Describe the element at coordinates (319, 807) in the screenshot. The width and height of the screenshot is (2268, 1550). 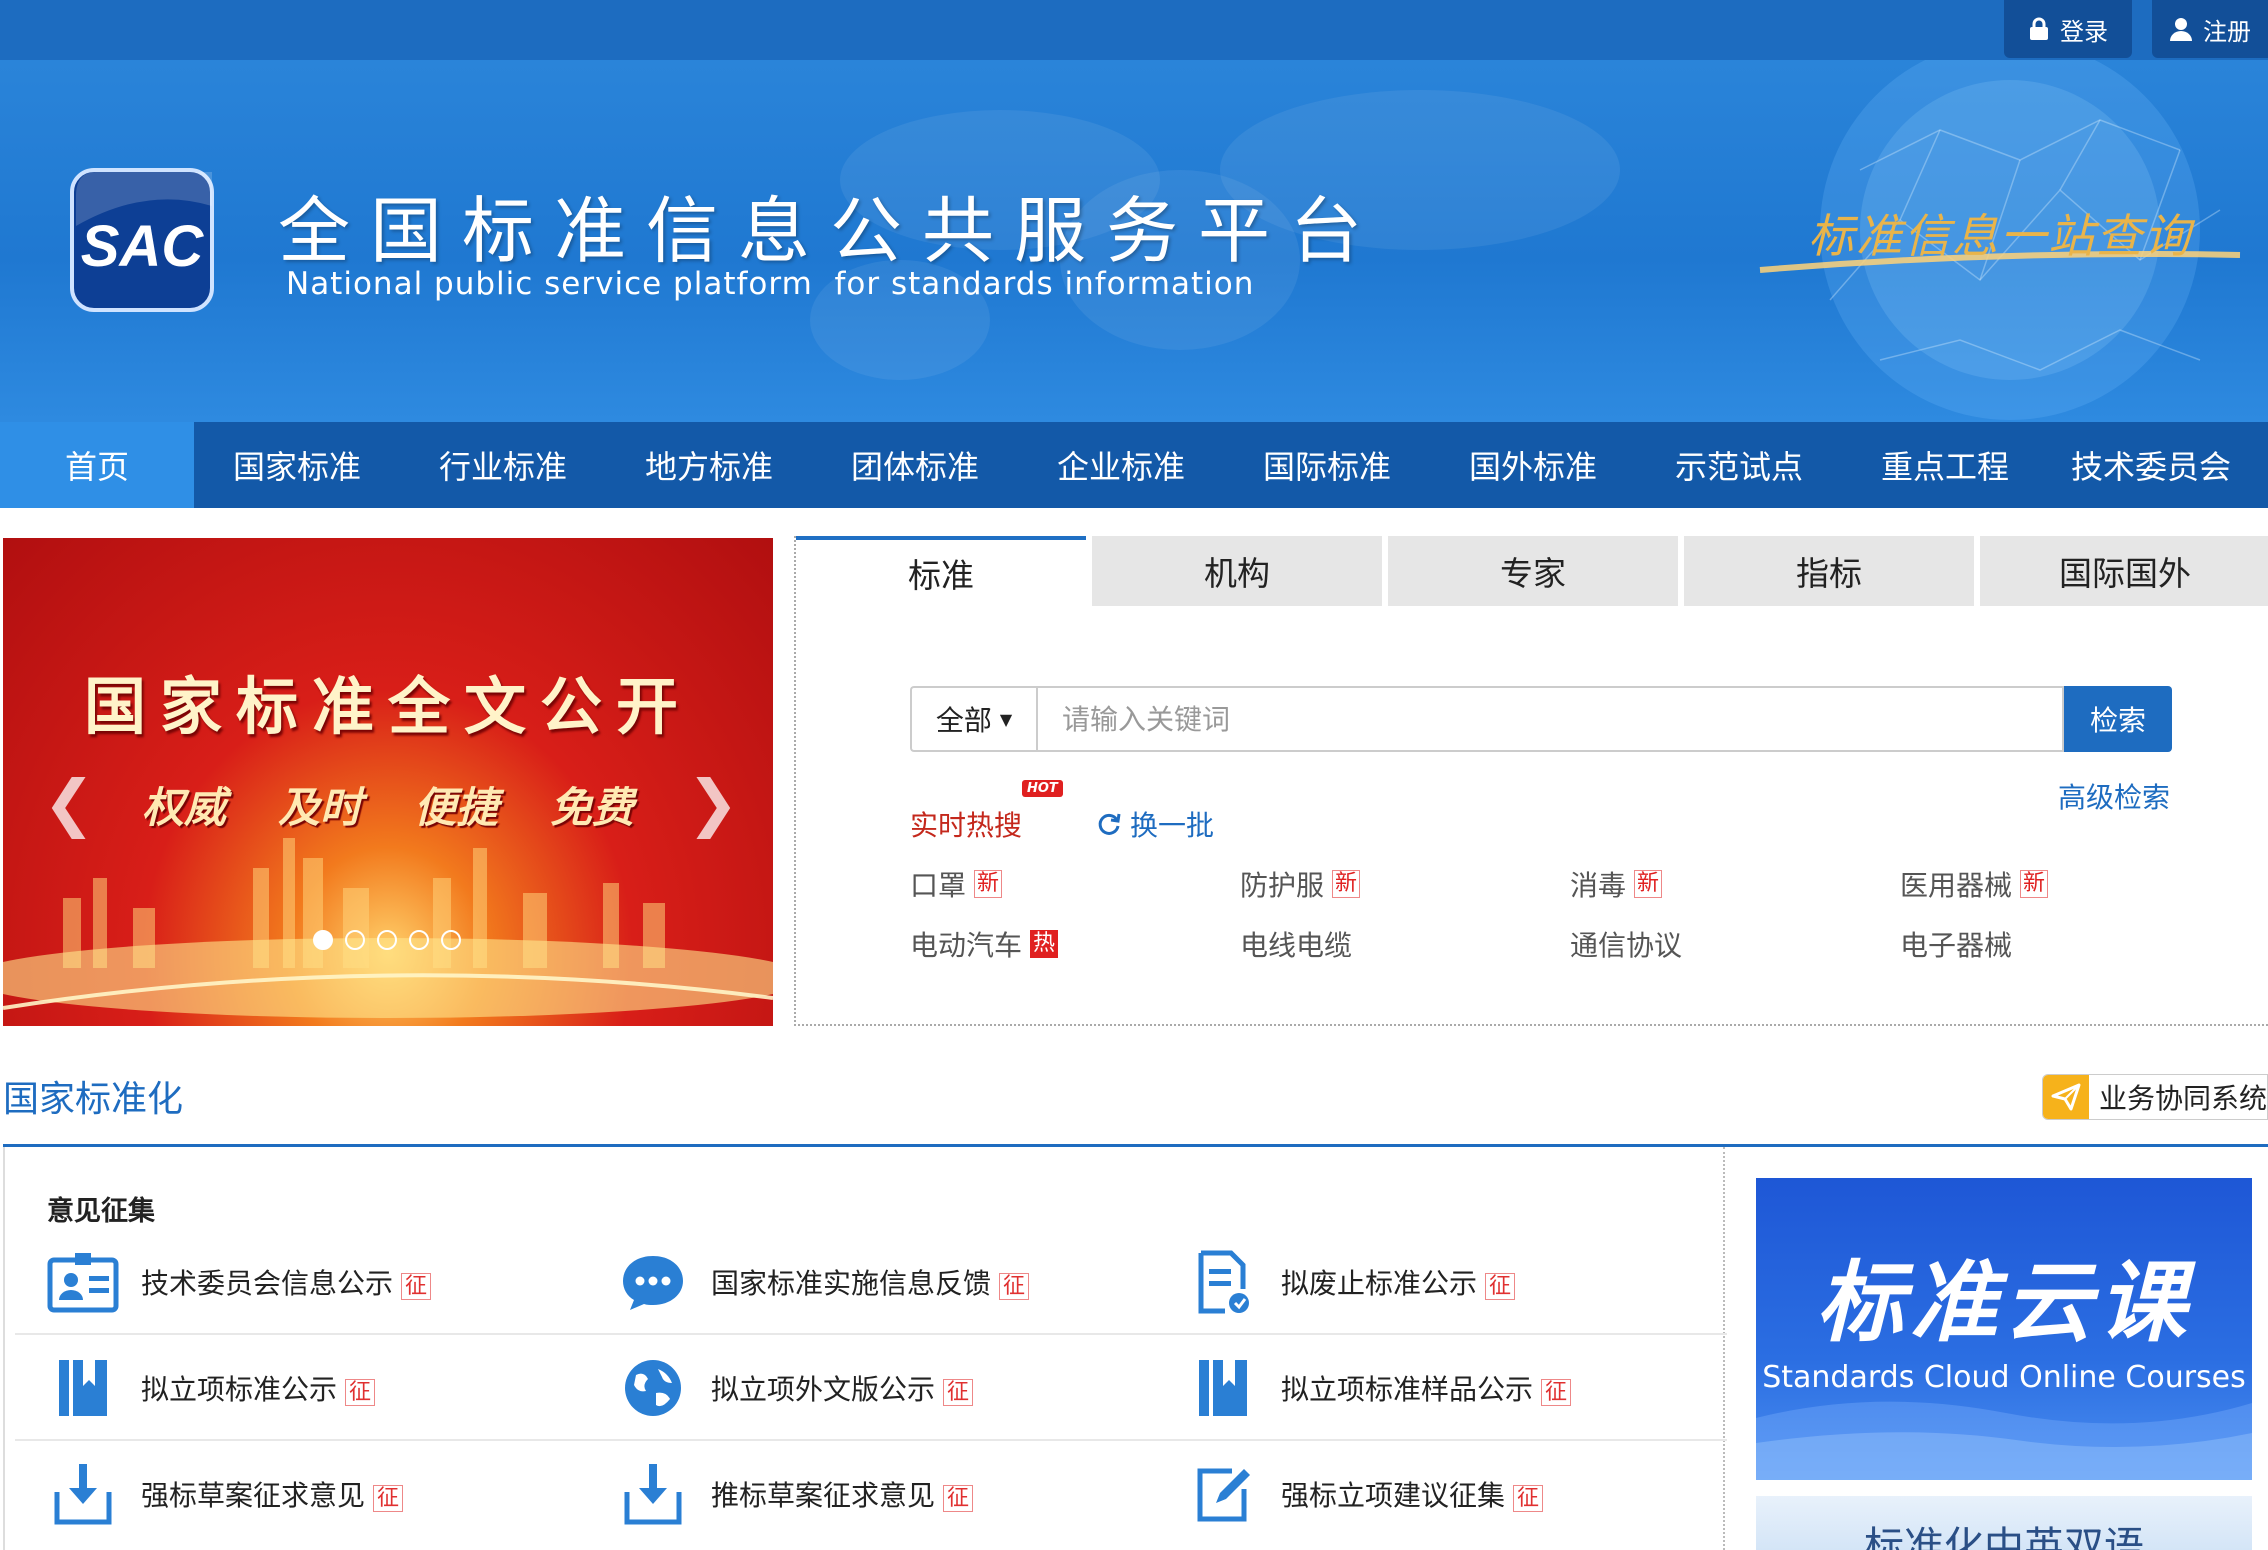
I see `carousel-subtitle: 及时` at that location.